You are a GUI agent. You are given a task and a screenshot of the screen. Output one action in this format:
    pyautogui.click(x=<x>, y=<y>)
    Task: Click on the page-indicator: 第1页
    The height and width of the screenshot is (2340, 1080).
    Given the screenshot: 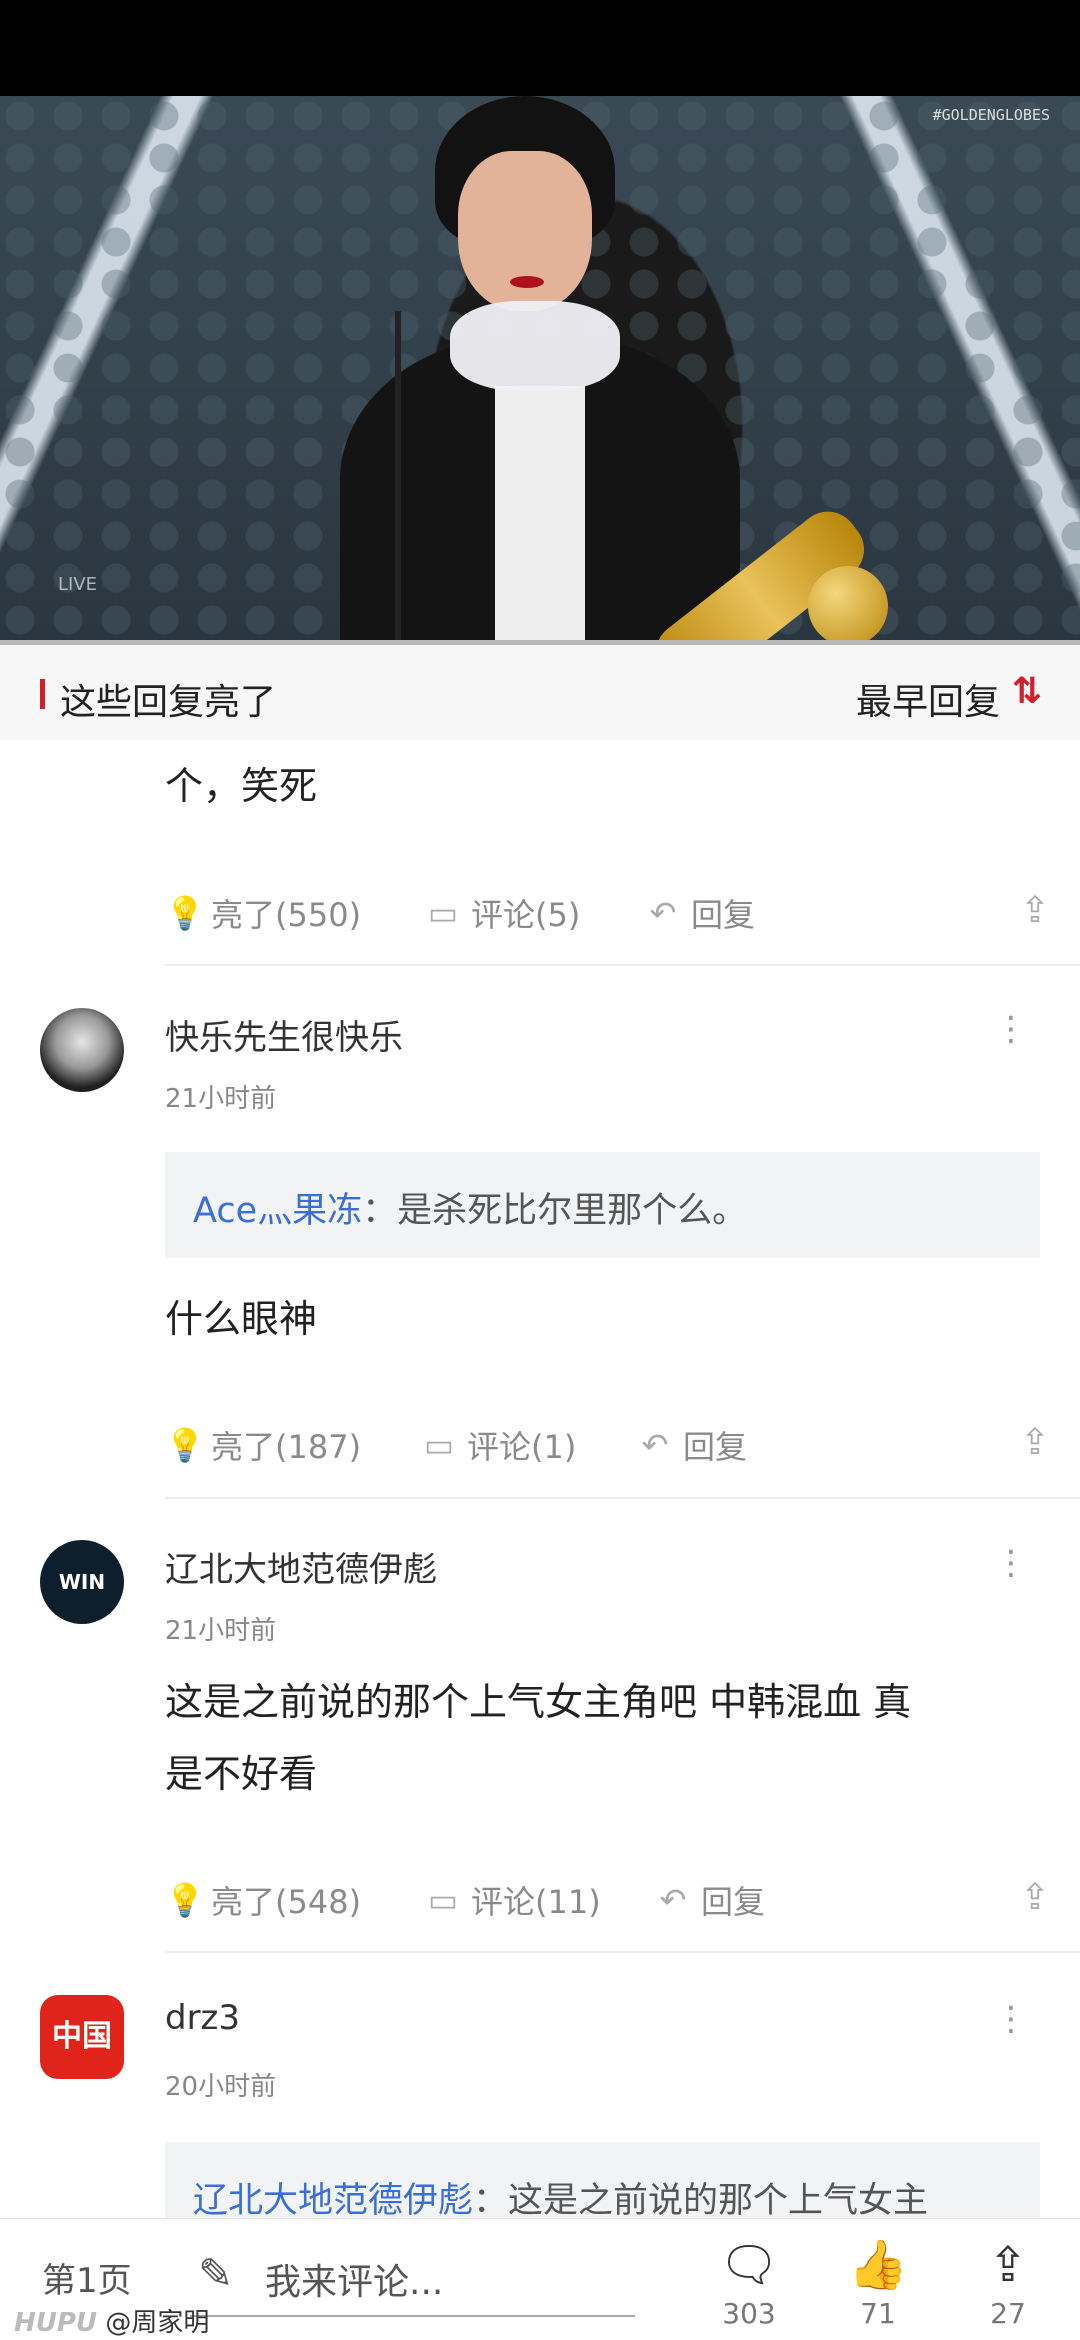 What is the action you would take?
    pyautogui.click(x=87, y=2277)
    